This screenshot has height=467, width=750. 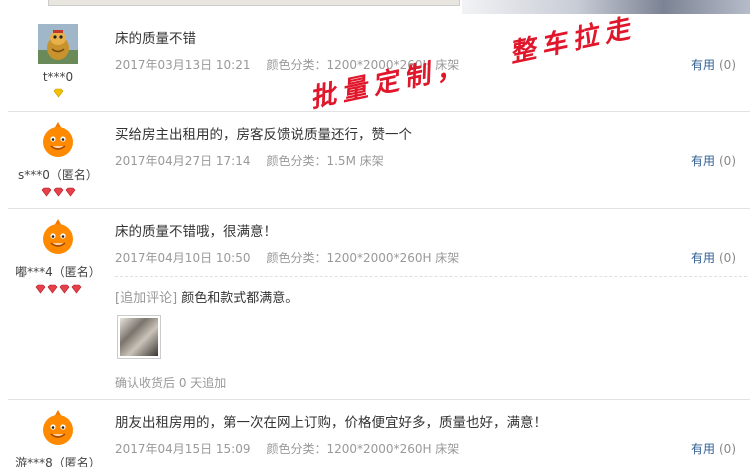 I want to click on reviewer-info: 嘟***4（匿名）, so click(x=58, y=256).